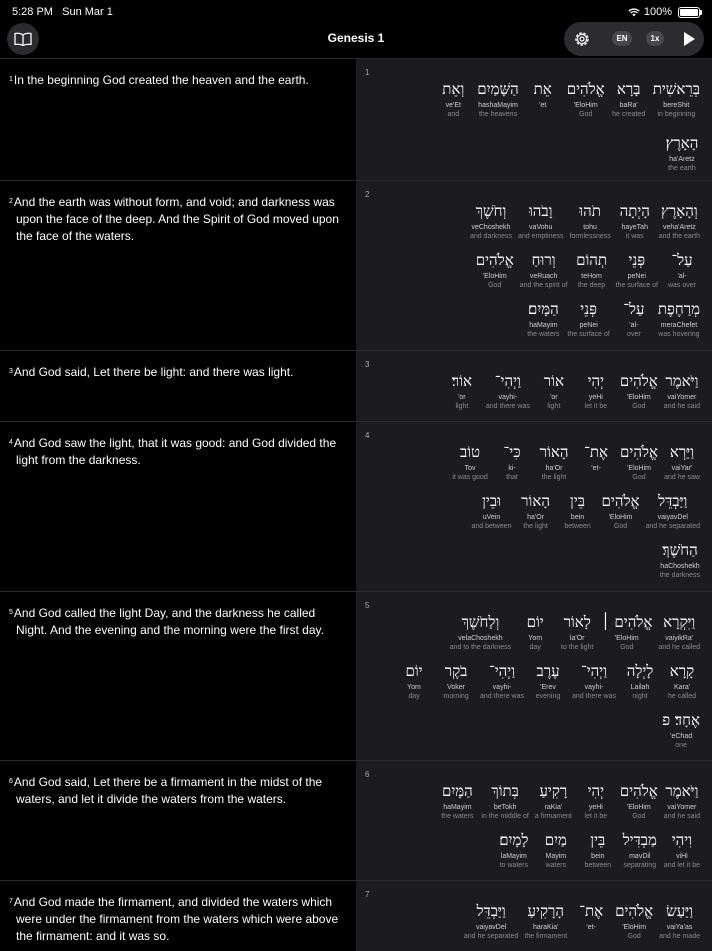 The height and width of the screenshot is (951, 712). I want to click on hebrew-word: מְרַחֶפֶת meraChefet was hovering, so click(679, 318).